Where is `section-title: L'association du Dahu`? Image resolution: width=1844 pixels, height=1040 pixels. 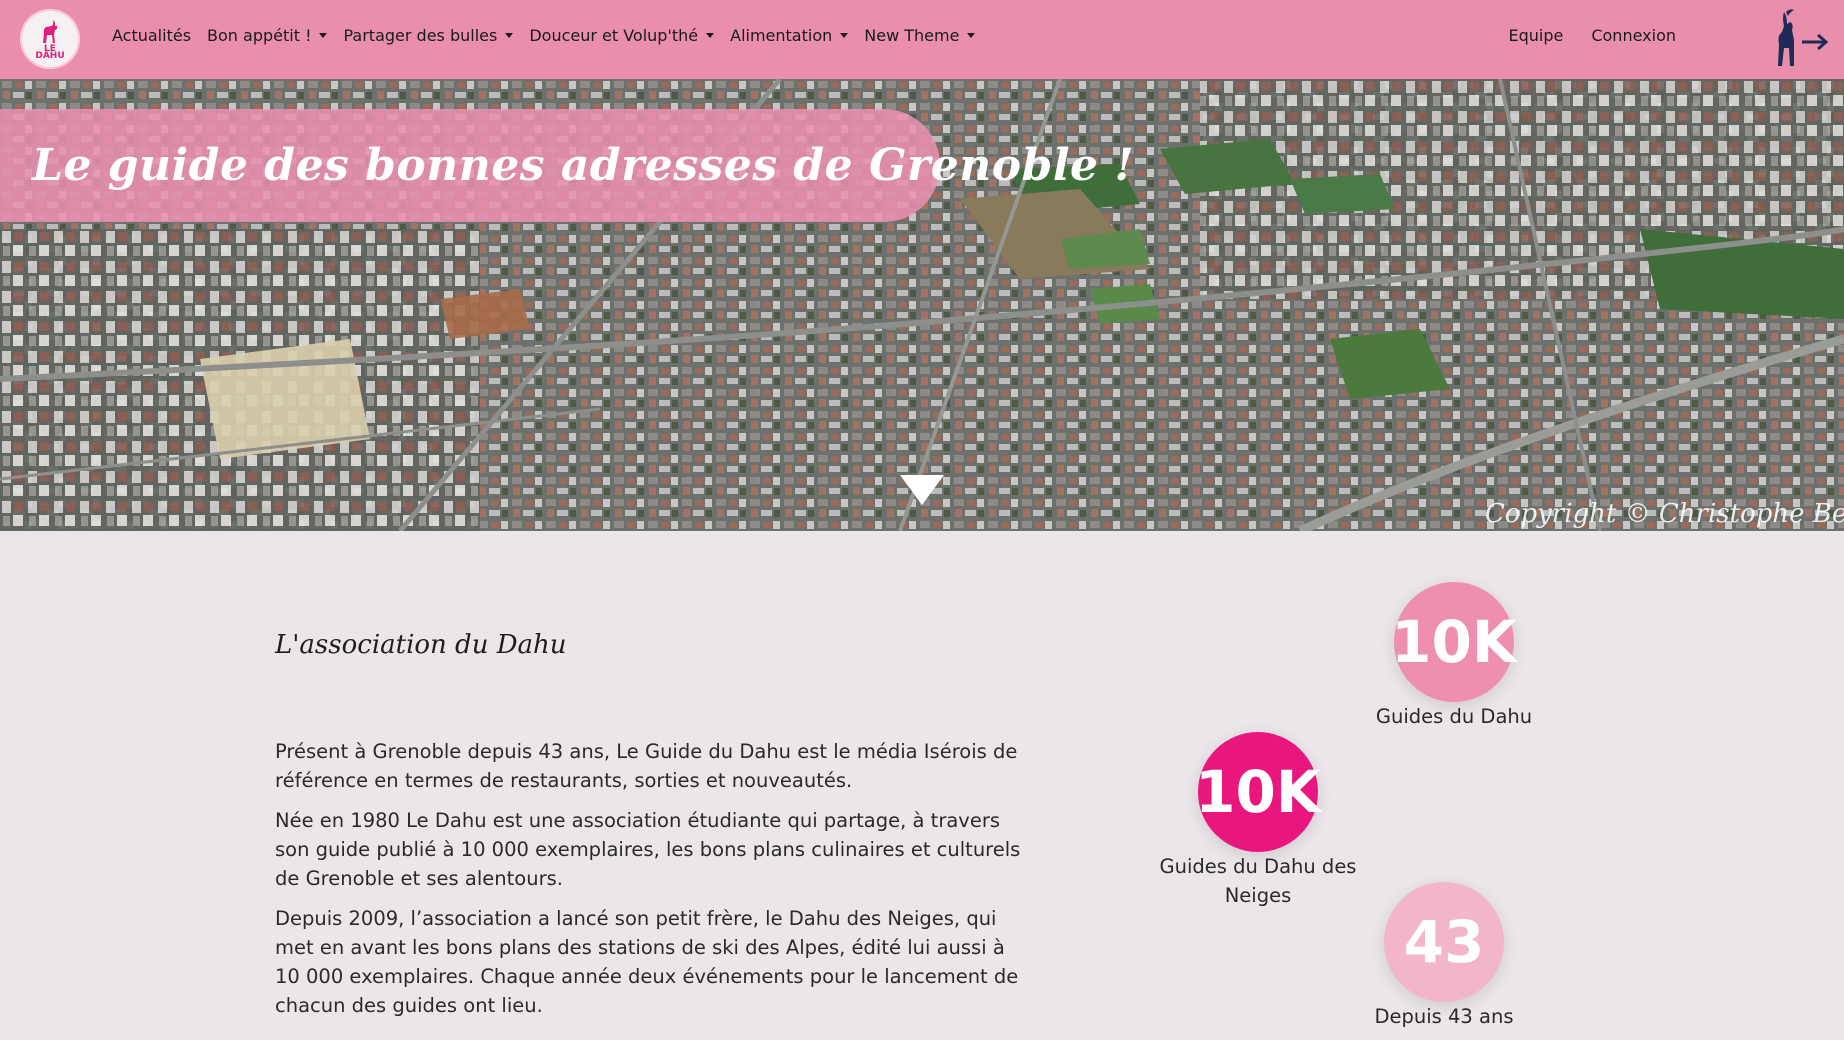 section-title: L'association du Dahu is located at coordinates (421, 645).